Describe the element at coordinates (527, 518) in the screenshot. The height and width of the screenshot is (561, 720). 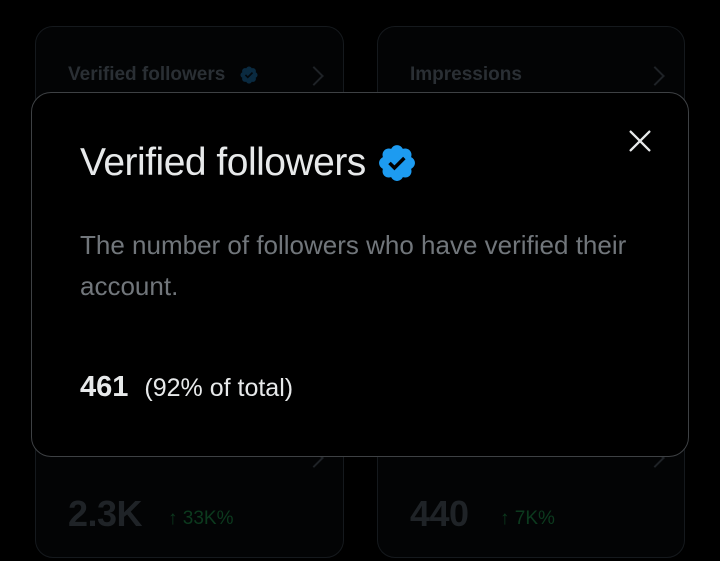
I see `metric-change: ↑ 7K%` at that location.